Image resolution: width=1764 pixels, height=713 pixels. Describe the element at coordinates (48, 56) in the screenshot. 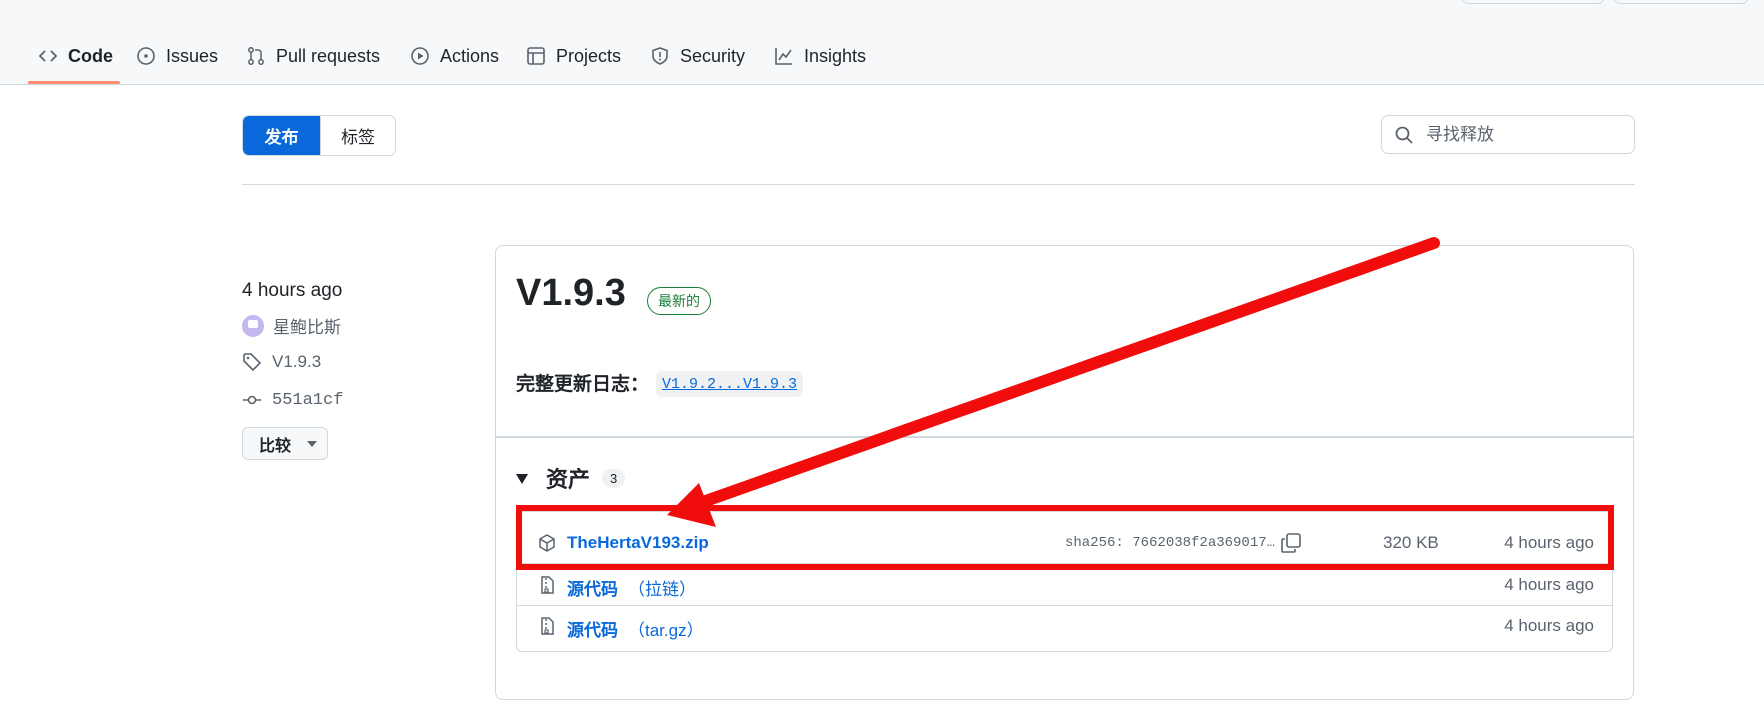

I see `code-icon` at that location.